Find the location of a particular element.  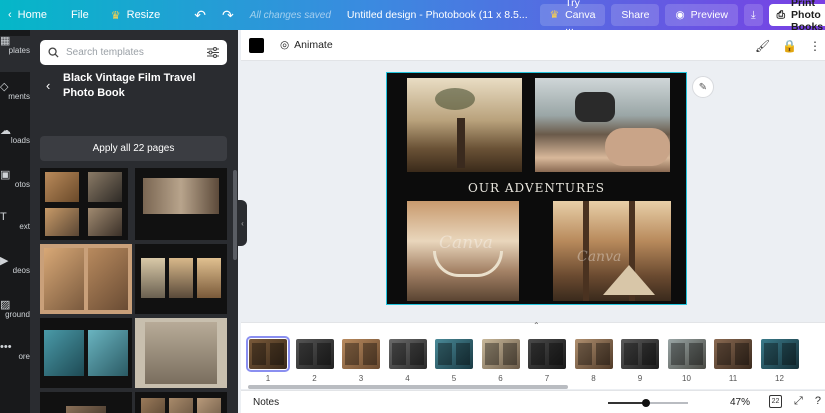

expand-strip-chevron-icon: ⌃ is located at coordinates (536, 325).